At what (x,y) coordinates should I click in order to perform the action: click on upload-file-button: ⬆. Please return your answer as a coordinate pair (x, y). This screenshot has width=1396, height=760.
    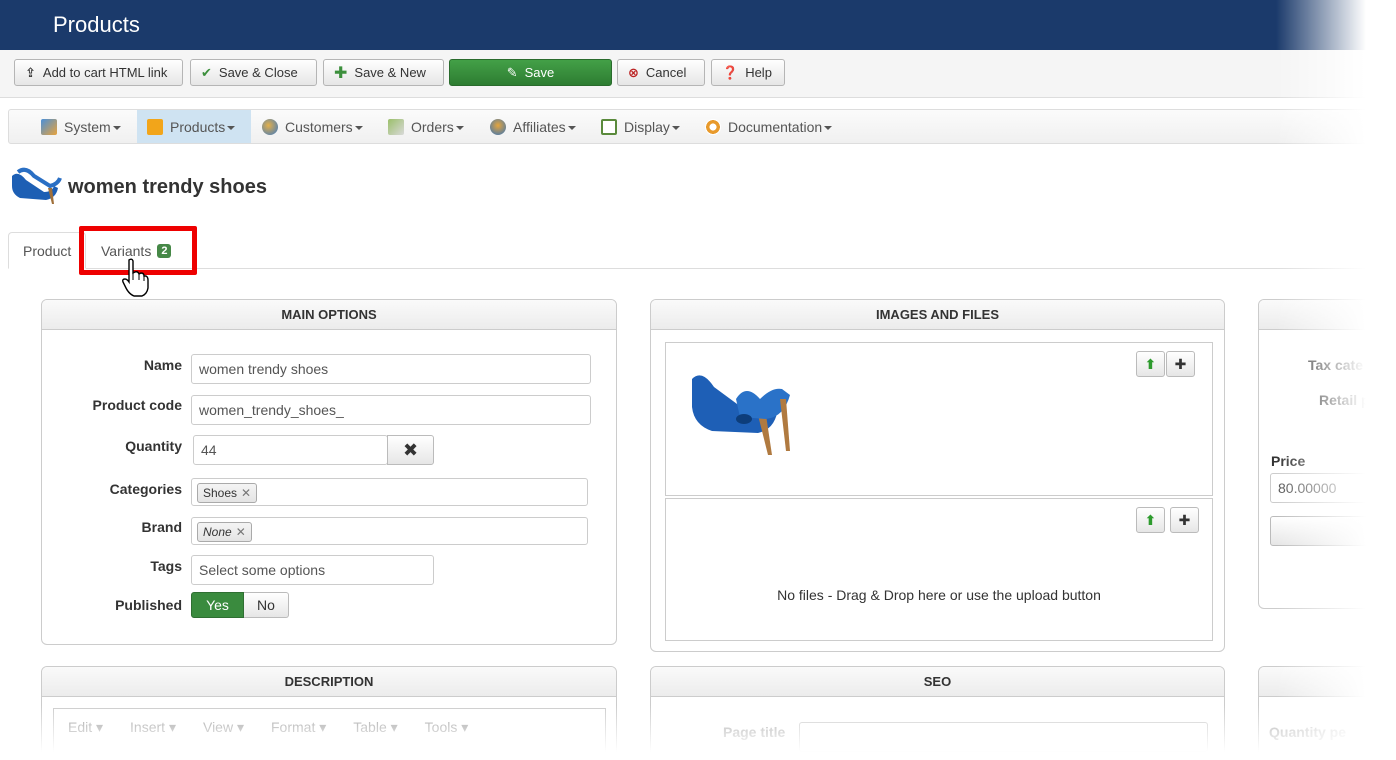
    Looking at the image, I should click on (1150, 520).